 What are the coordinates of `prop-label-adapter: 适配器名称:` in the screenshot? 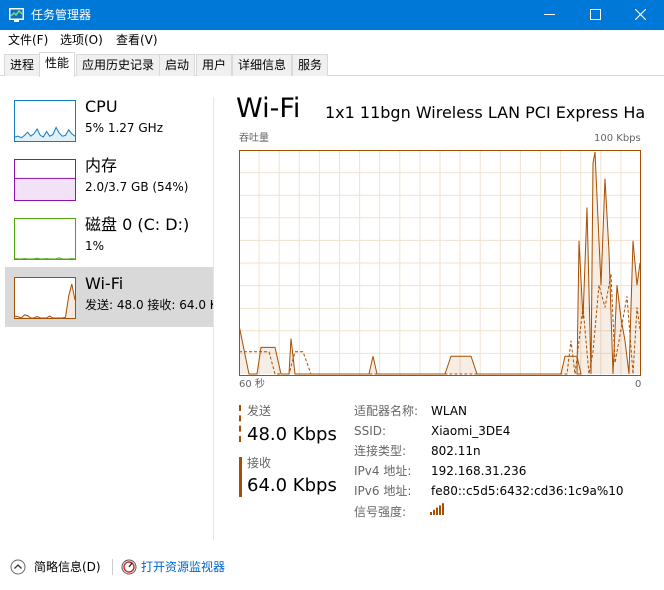 It's located at (386, 411).